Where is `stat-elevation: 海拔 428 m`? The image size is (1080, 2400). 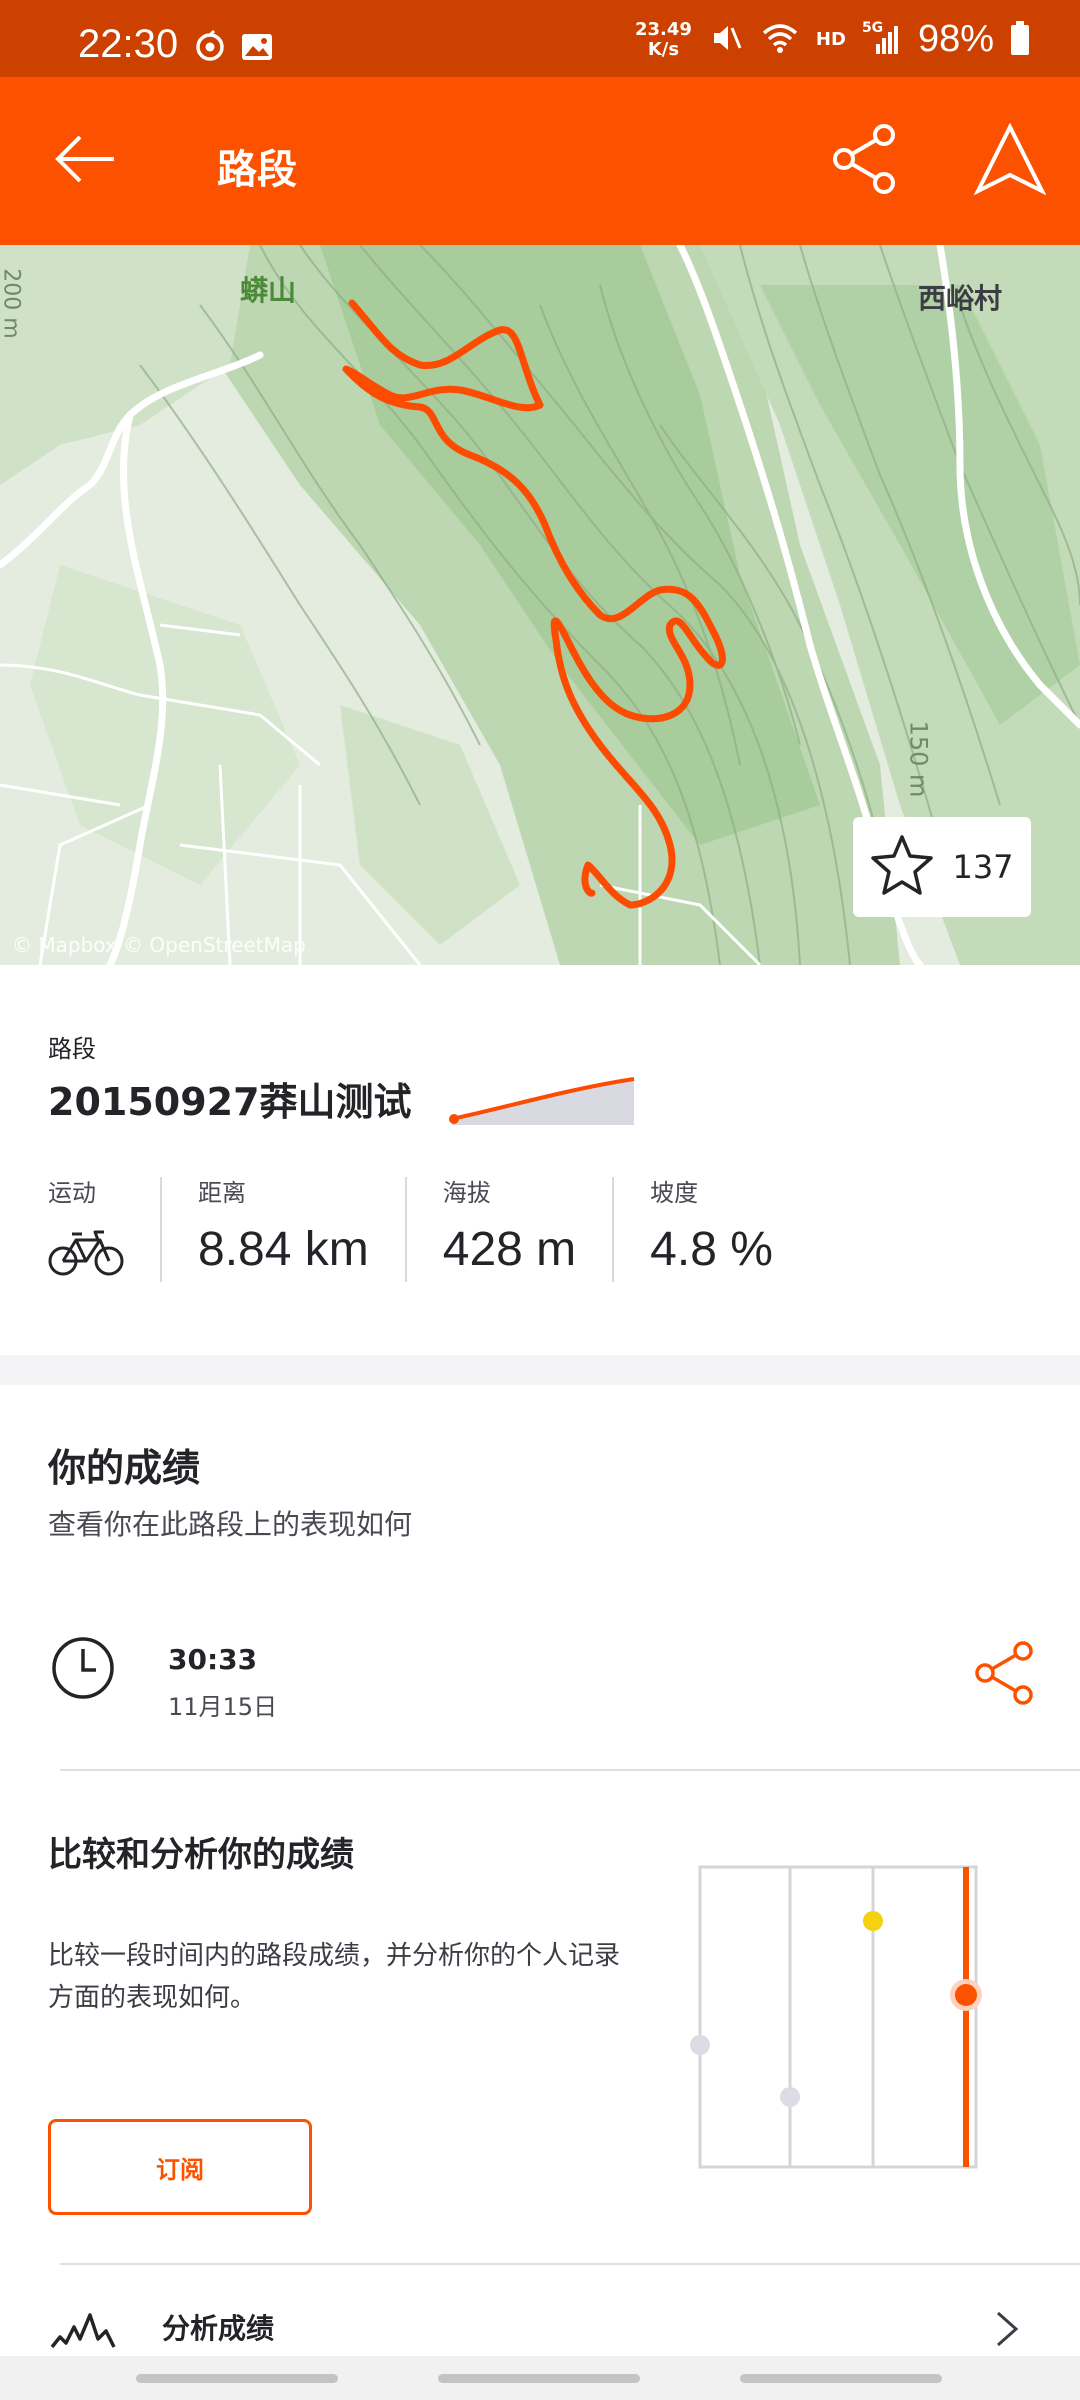
stat-elevation: 海拔 428 m is located at coordinates (508, 1229).